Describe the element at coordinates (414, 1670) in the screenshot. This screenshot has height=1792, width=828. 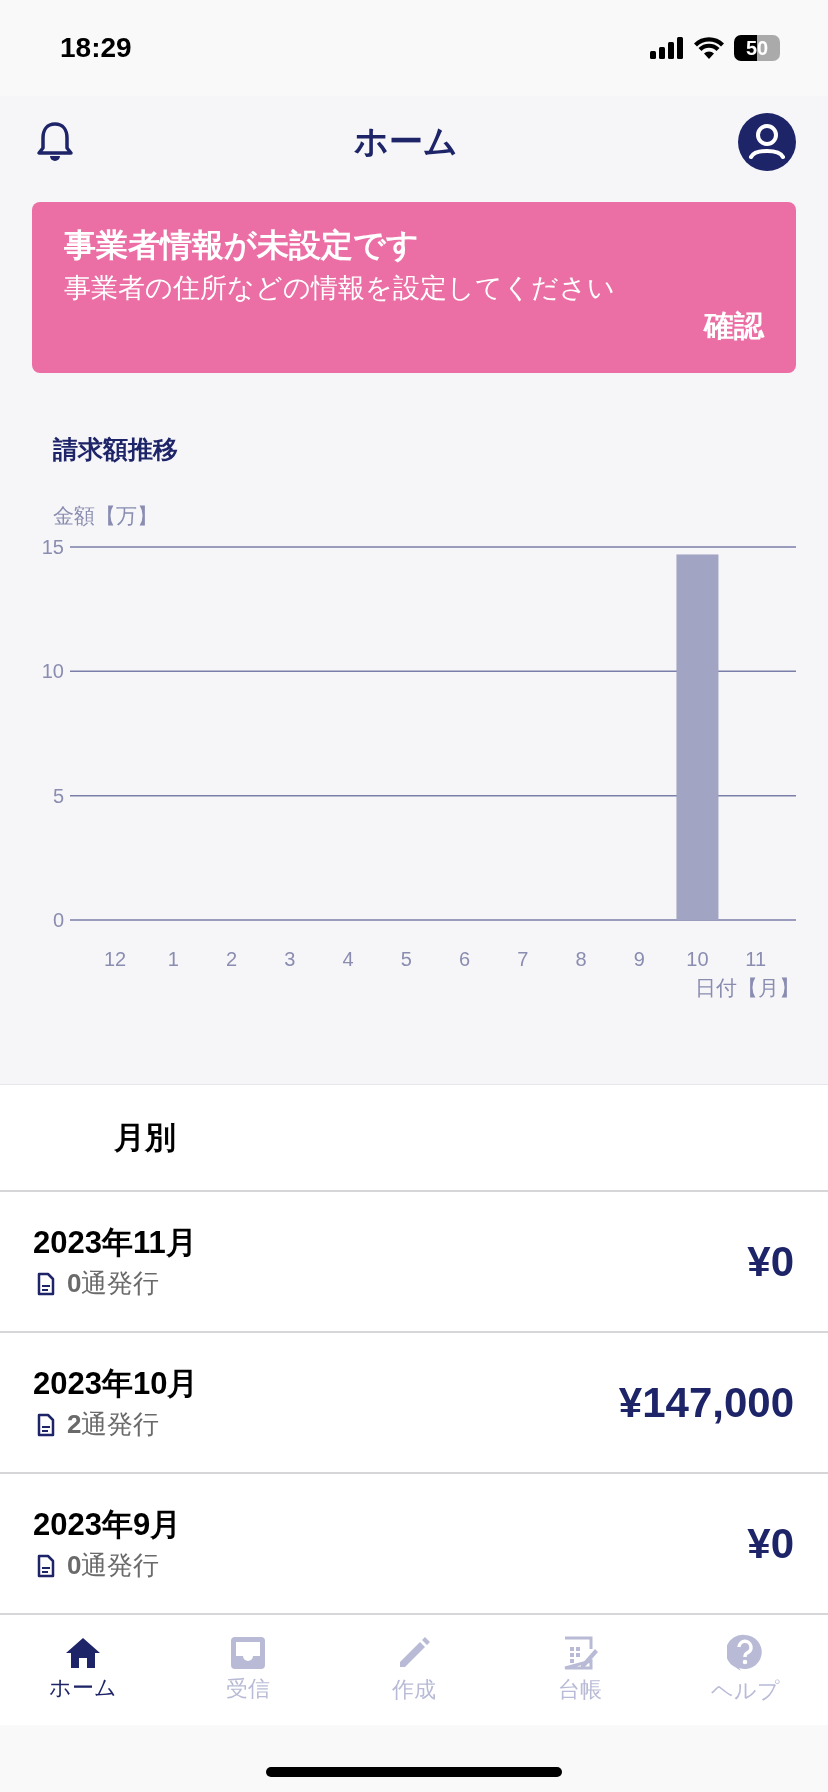
I see `tab: 作成` at that location.